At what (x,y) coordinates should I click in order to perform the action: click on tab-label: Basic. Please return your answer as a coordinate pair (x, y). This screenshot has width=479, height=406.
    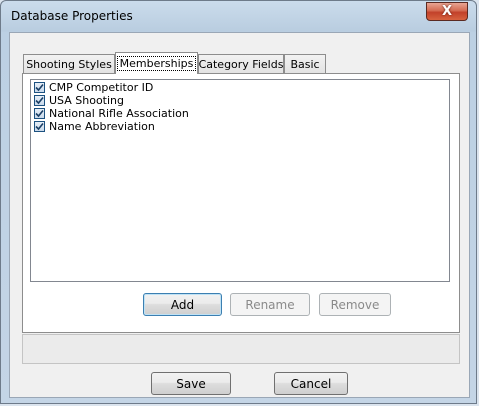
    Looking at the image, I should click on (305, 64).